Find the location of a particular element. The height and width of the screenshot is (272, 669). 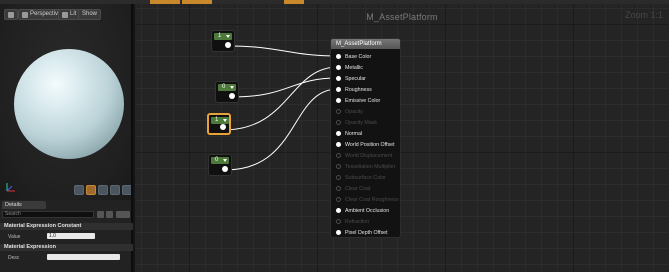

material-pin-label: Clear Coat is located at coordinates (358, 188).